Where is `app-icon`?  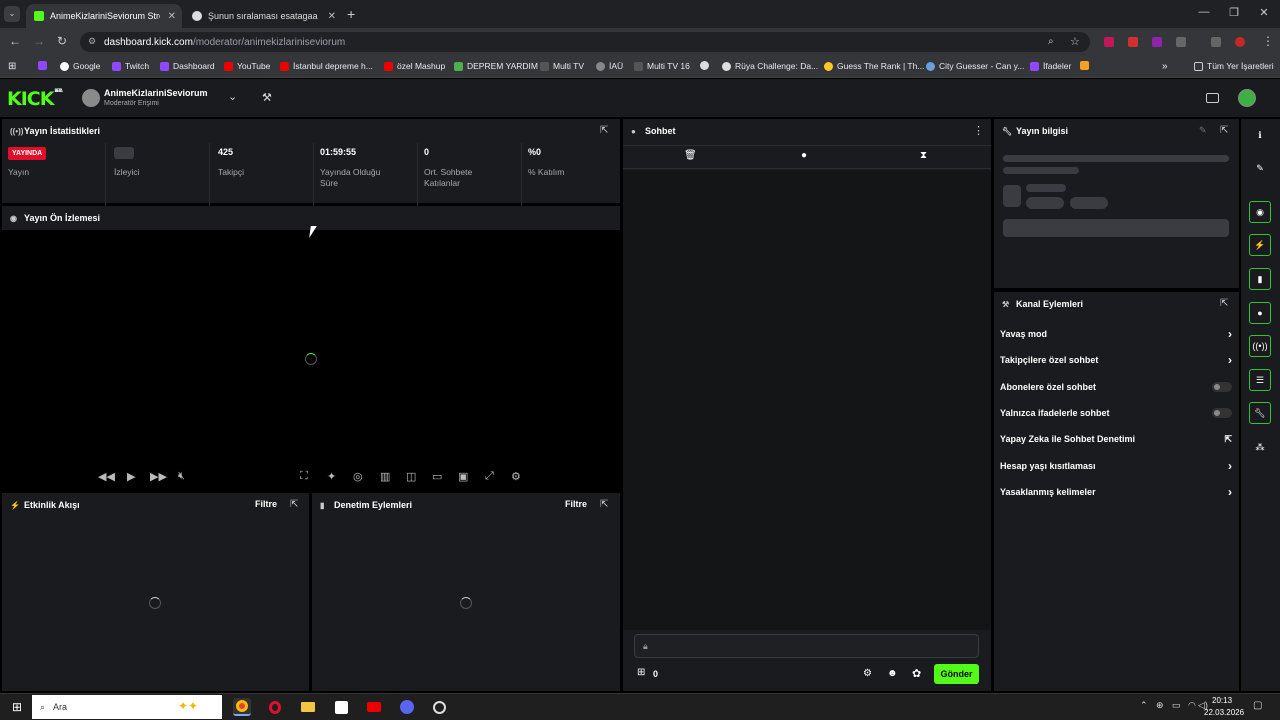 app-icon is located at coordinates (439, 707).